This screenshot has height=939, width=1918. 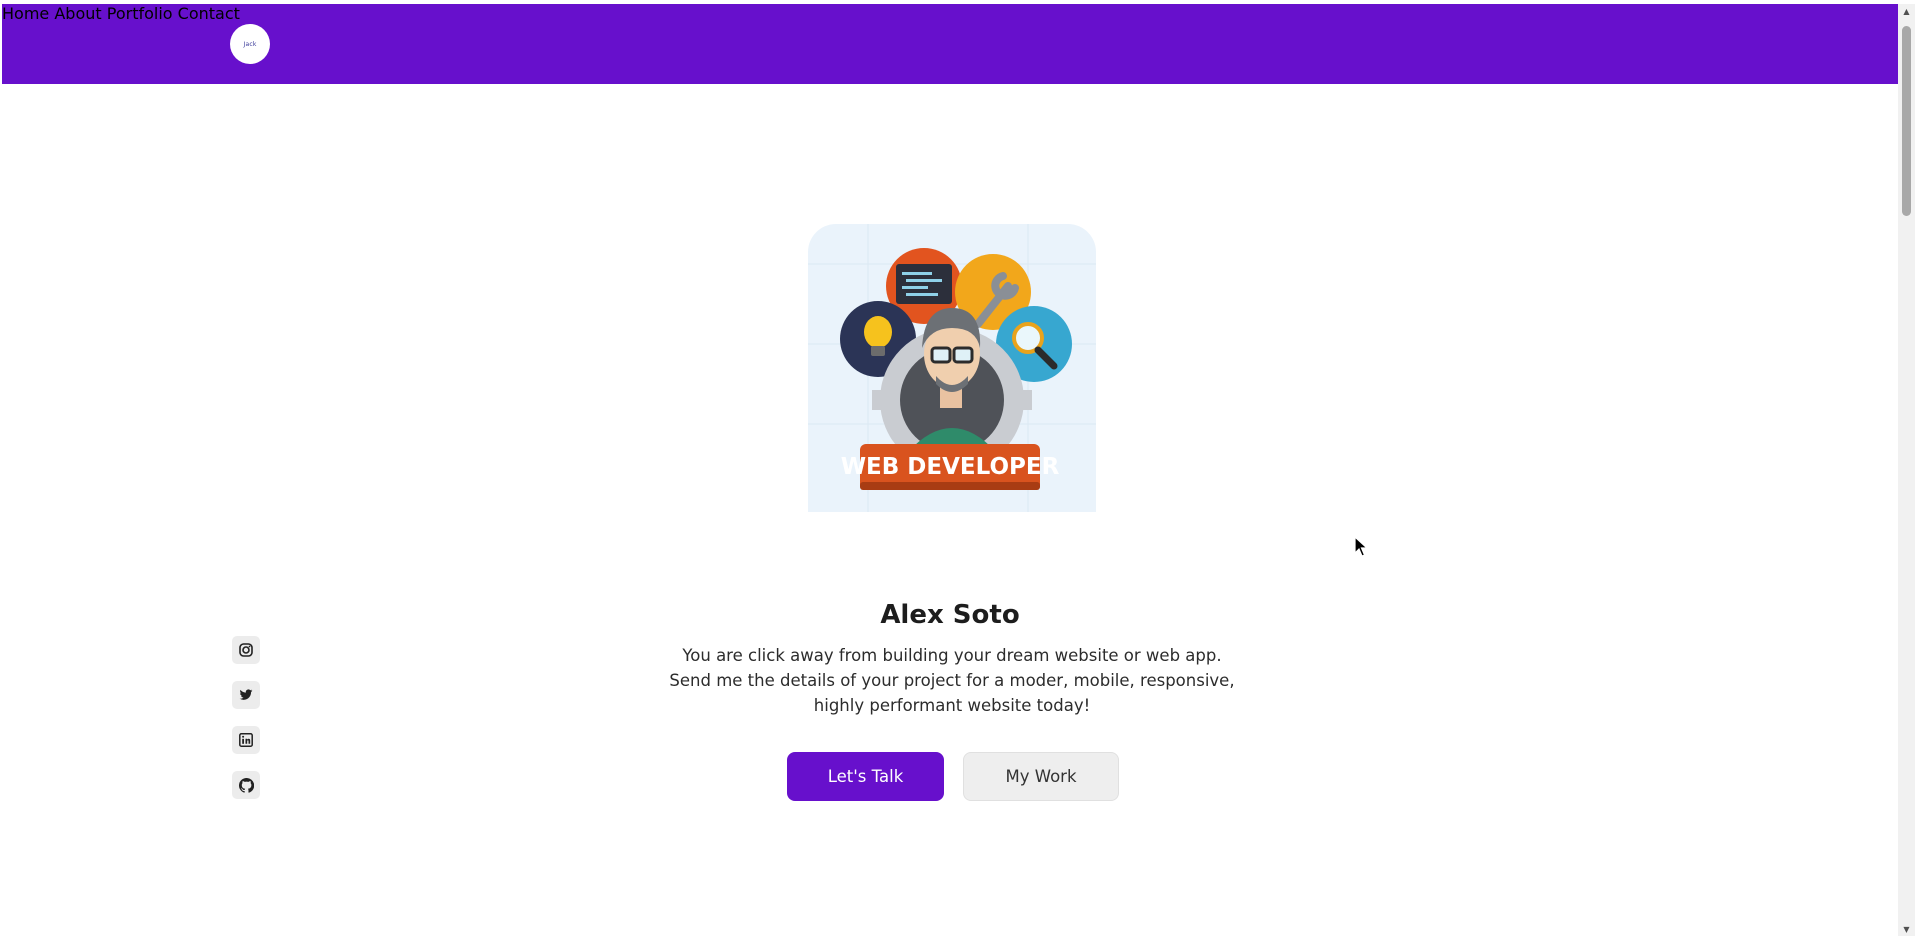 What do you see at coordinates (209, 13) in the screenshot?
I see `nav-contact: Contact` at bounding box center [209, 13].